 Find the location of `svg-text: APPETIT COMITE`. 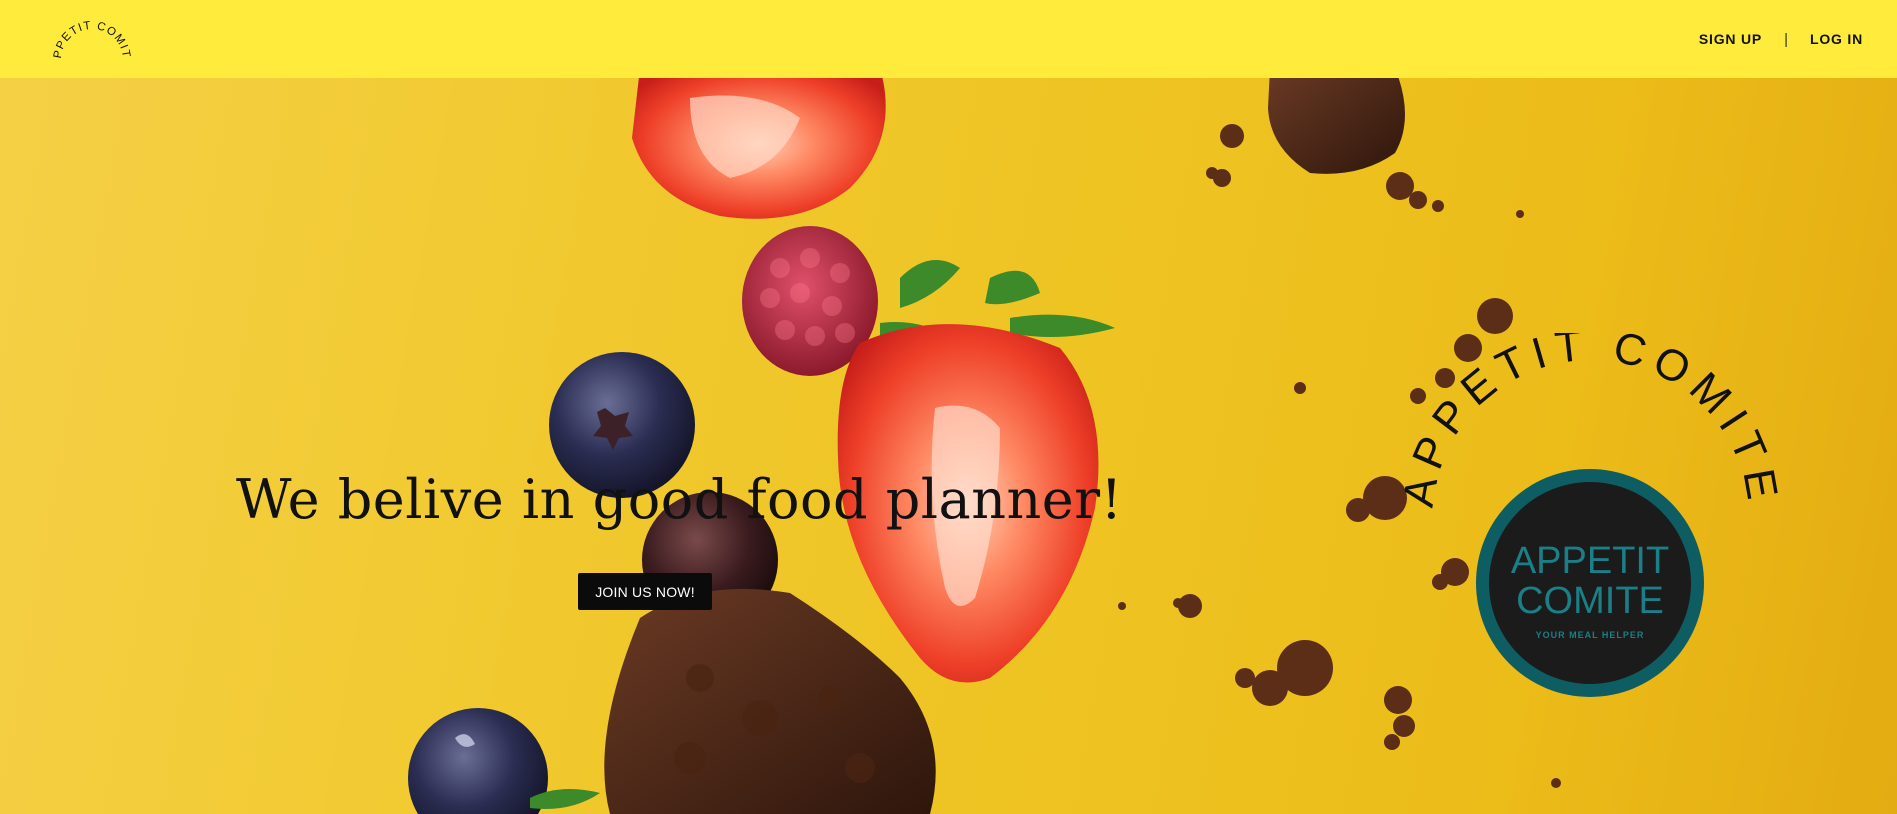

svg-text: APPETIT COMITE is located at coordinates (92, 34).